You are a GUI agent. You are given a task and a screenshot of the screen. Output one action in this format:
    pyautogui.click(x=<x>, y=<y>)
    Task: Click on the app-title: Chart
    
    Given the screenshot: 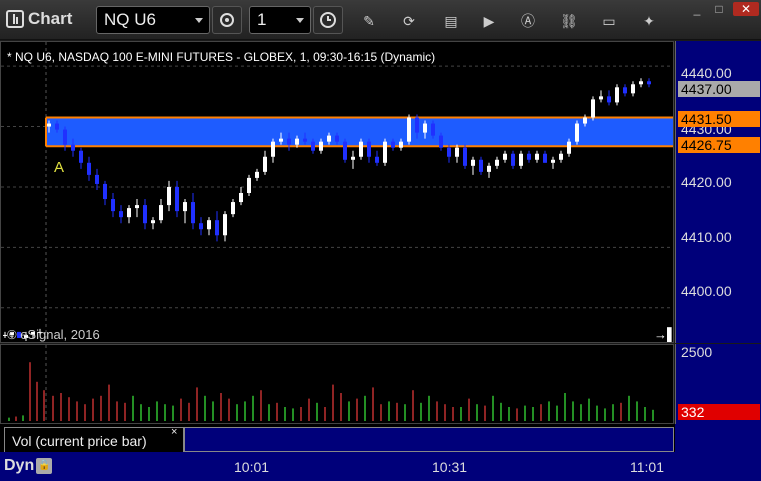 What is the action you would take?
    pyautogui.click(x=39, y=19)
    